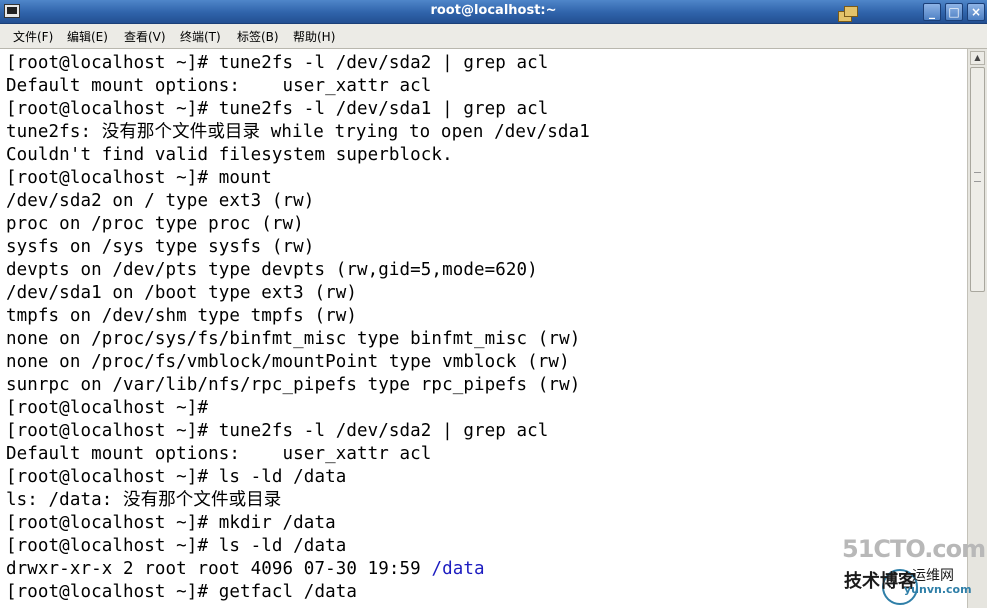  Describe the element at coordinates (932, 12) in the screenshot. I see `minimize-button: _` at that location.